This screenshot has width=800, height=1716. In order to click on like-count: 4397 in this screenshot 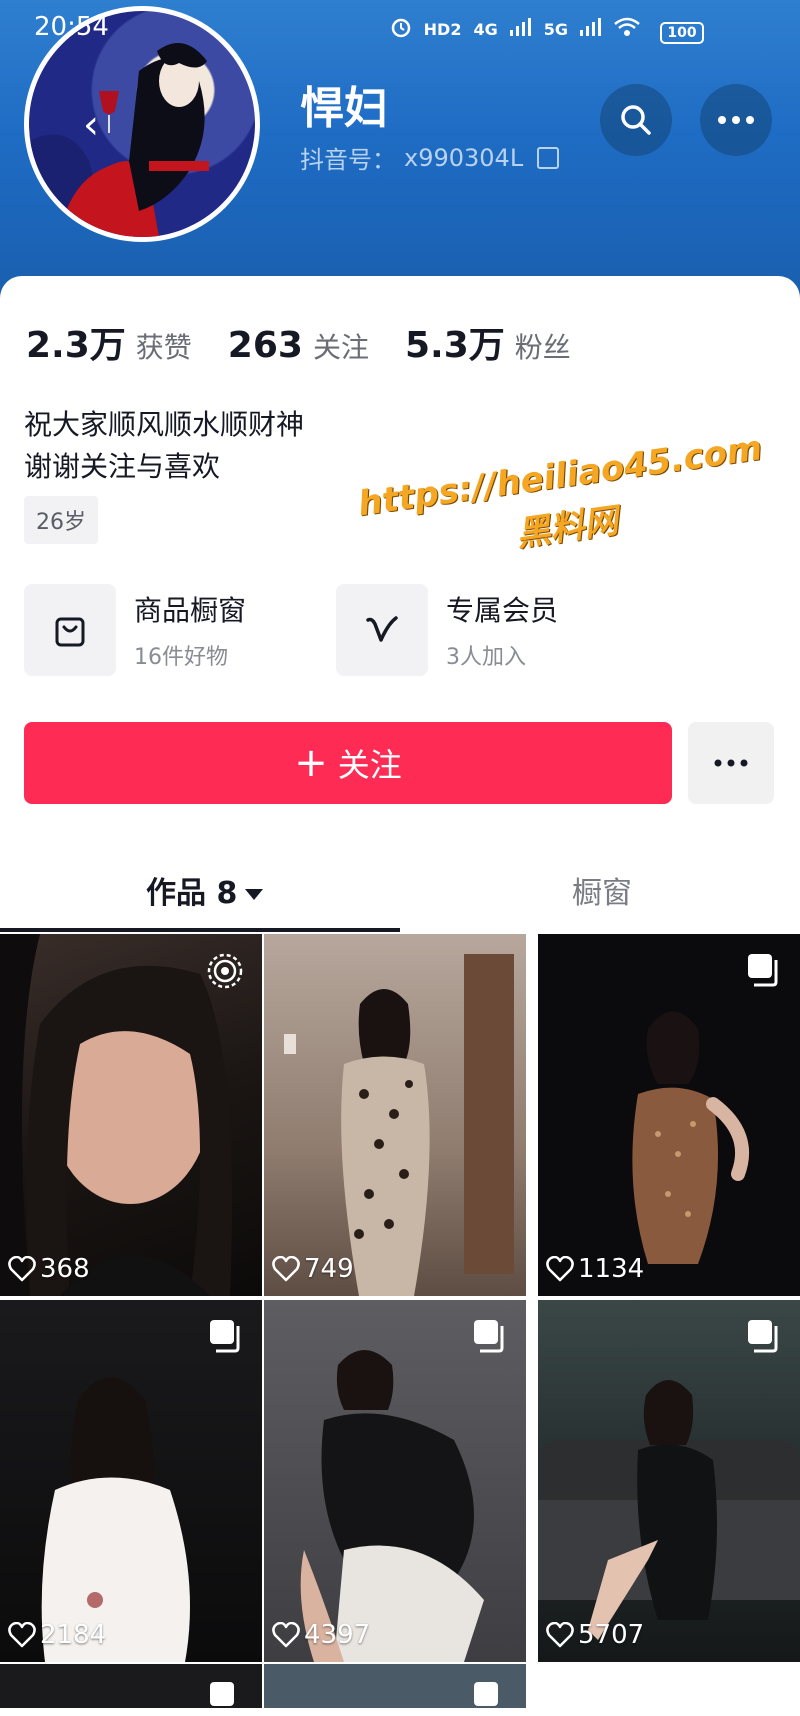, I will do `click(321, 1635)`.